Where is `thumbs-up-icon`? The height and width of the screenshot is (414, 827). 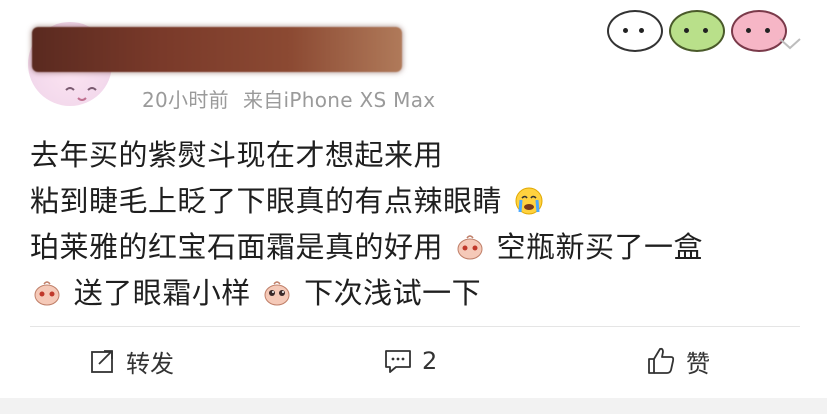
thumbs-up-icon is located at coordinates (661, 360).